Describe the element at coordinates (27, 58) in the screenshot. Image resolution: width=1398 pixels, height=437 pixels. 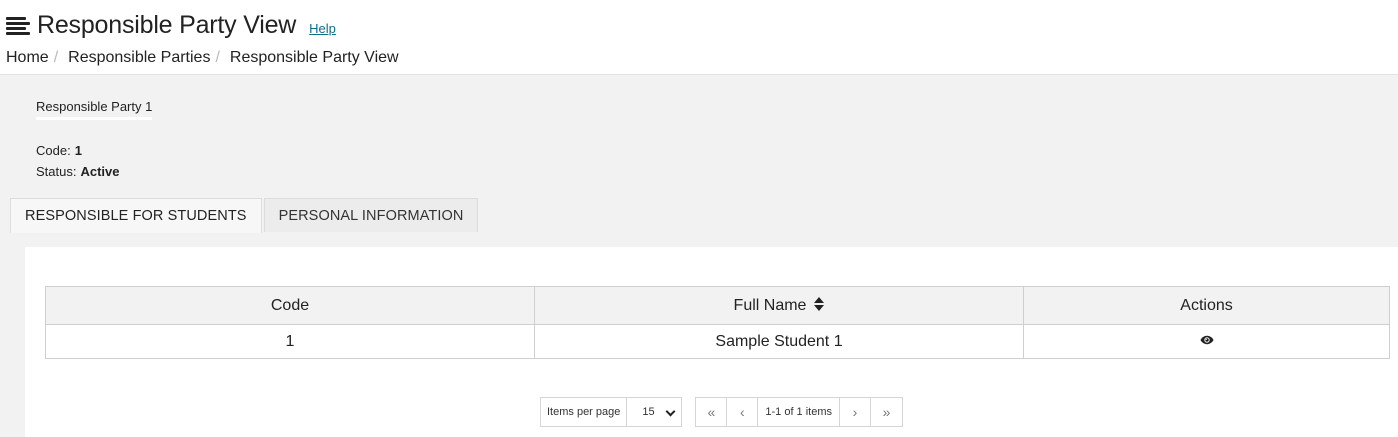
I see `breadcrumb-home: Home` at that location.